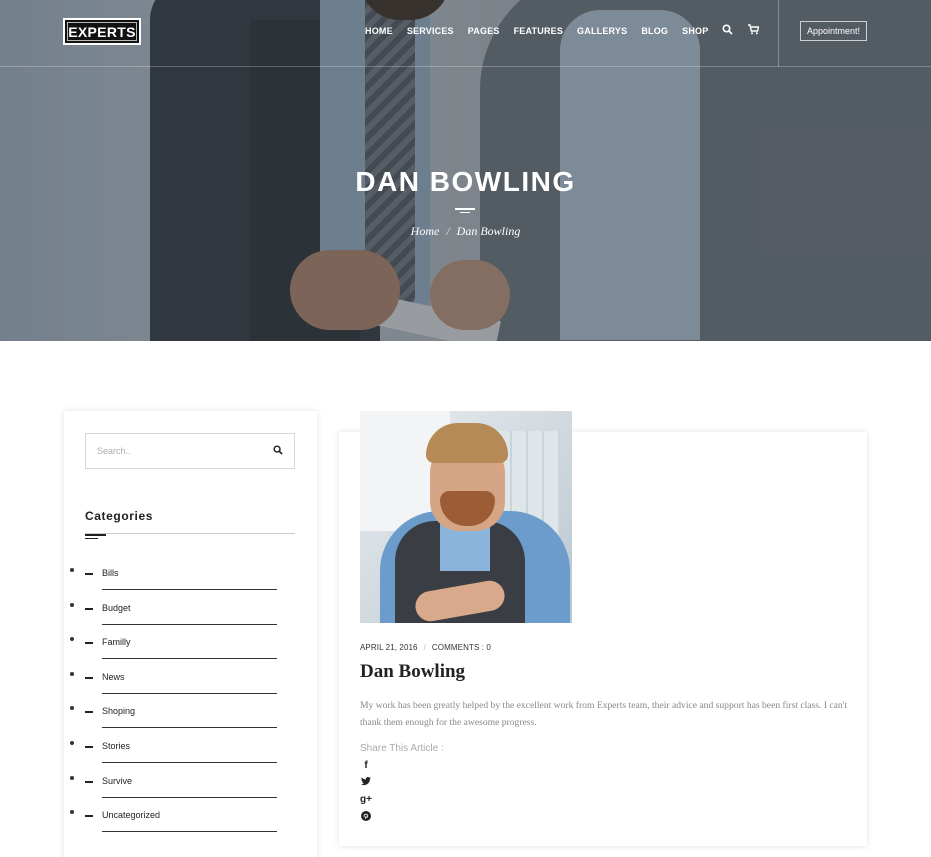 The height and width of the screenshot is (857, 931). Describe the element at coordinates (778, 33) in the screenshot. I see `header-divider` at that location.